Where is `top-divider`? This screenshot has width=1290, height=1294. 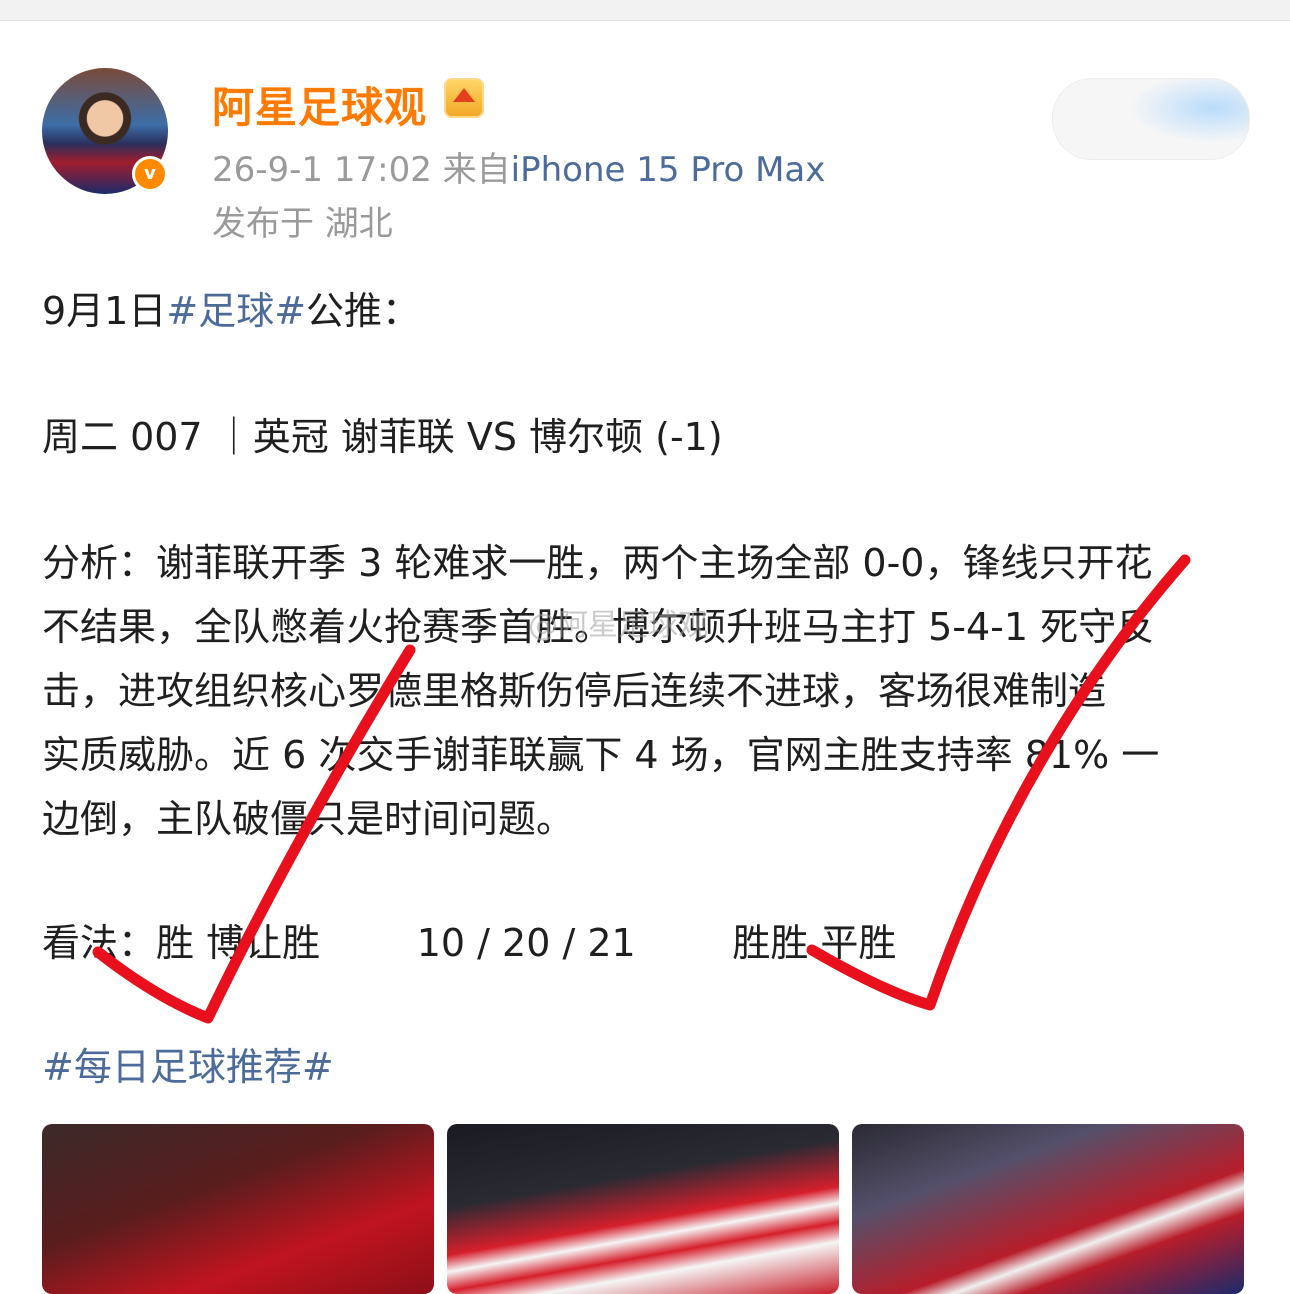 top-divider is located at coordinates (645, 10).